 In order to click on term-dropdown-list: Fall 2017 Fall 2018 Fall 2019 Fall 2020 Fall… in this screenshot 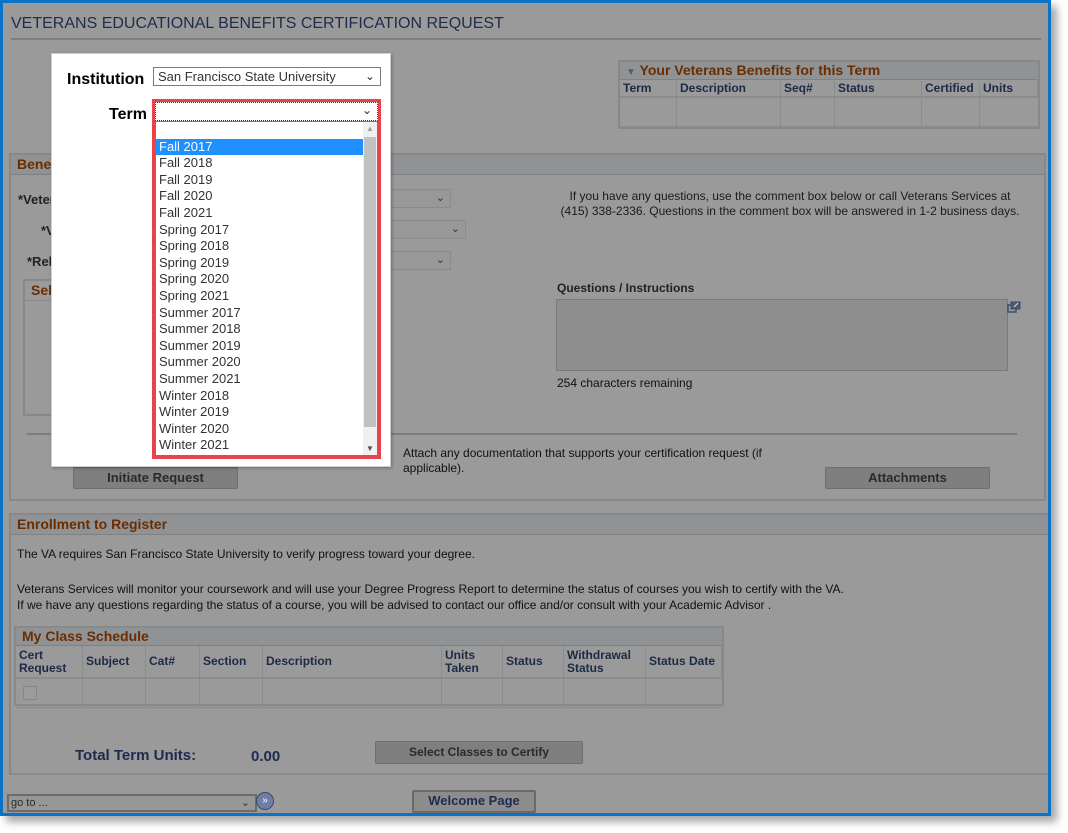, I will do `click(266, 288)`.